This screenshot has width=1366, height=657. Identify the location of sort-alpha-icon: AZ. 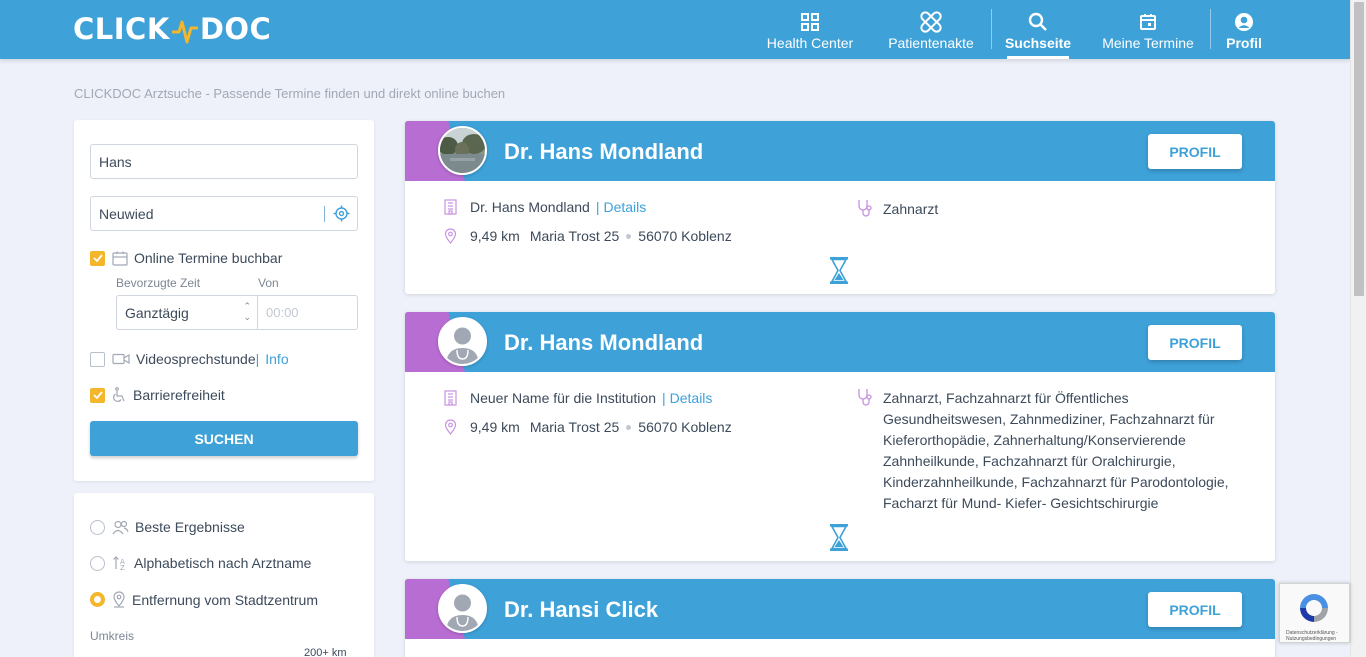
(120, 563).